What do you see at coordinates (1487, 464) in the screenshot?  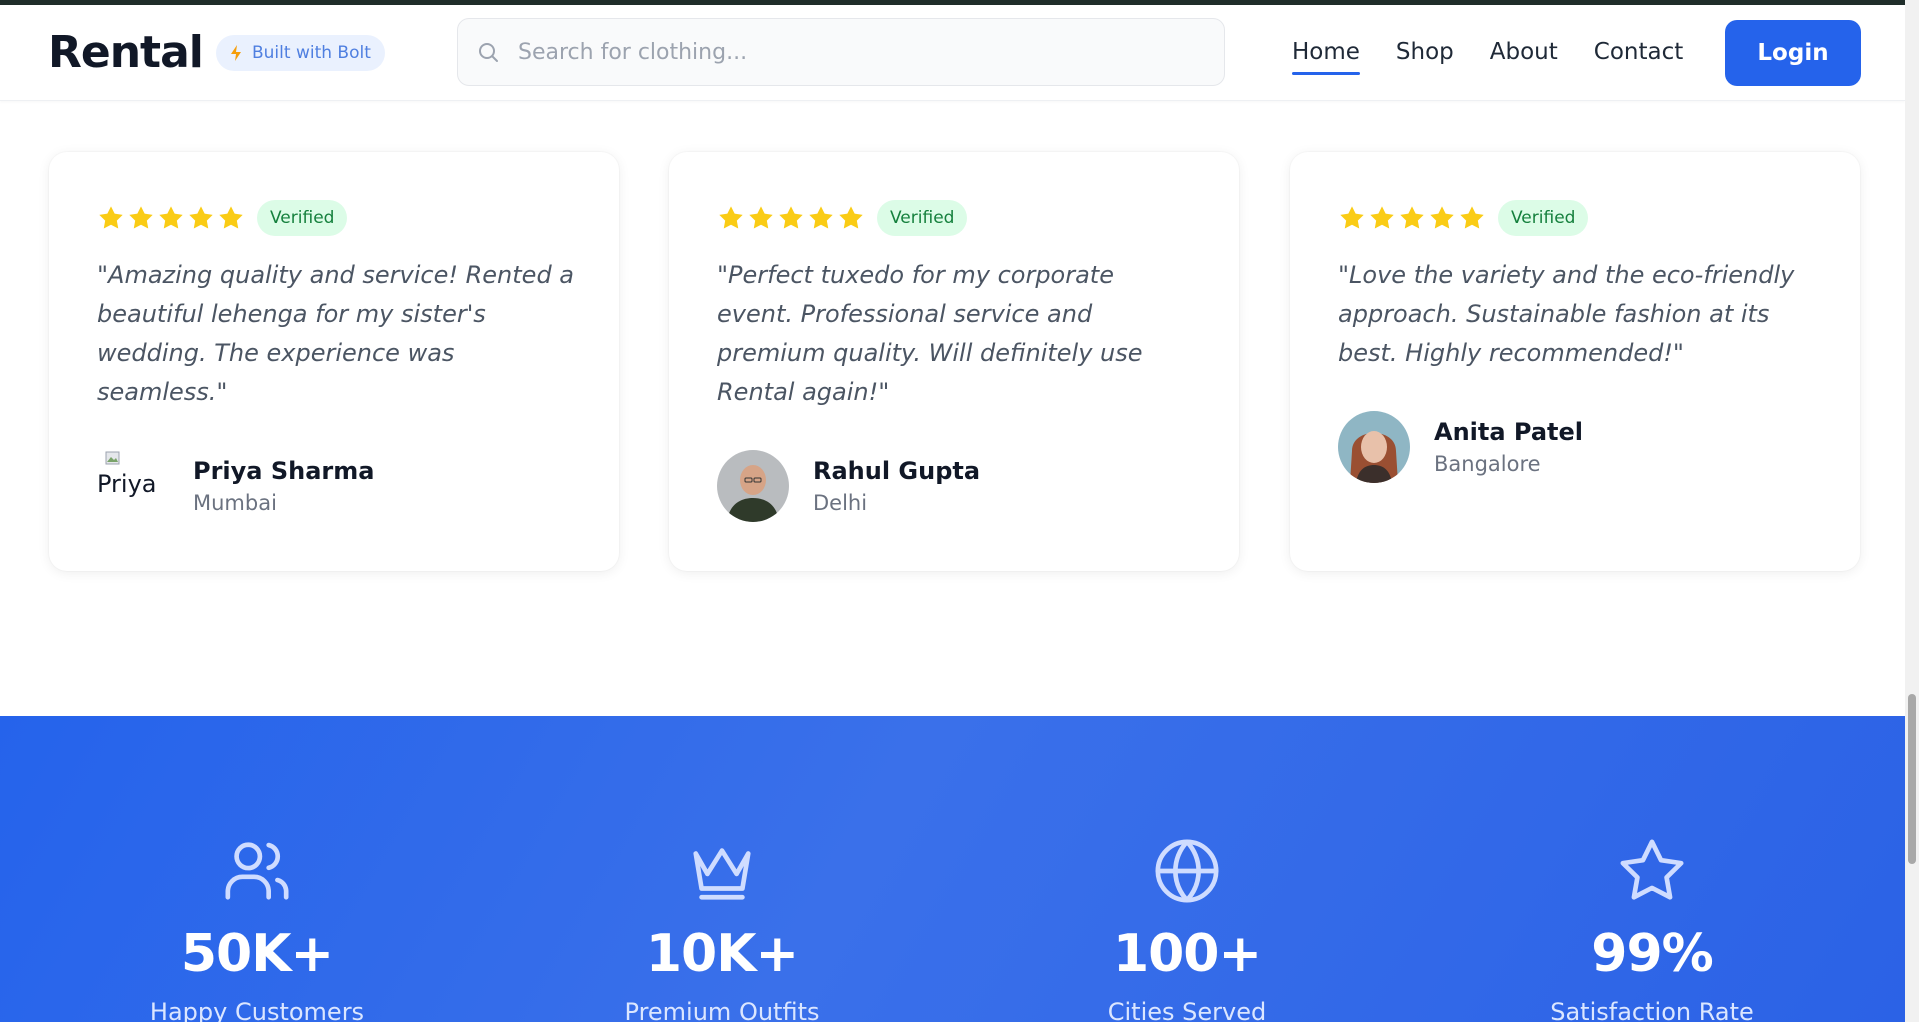 I see `author-city: Bangalore` at bounding box center [1487, 464].